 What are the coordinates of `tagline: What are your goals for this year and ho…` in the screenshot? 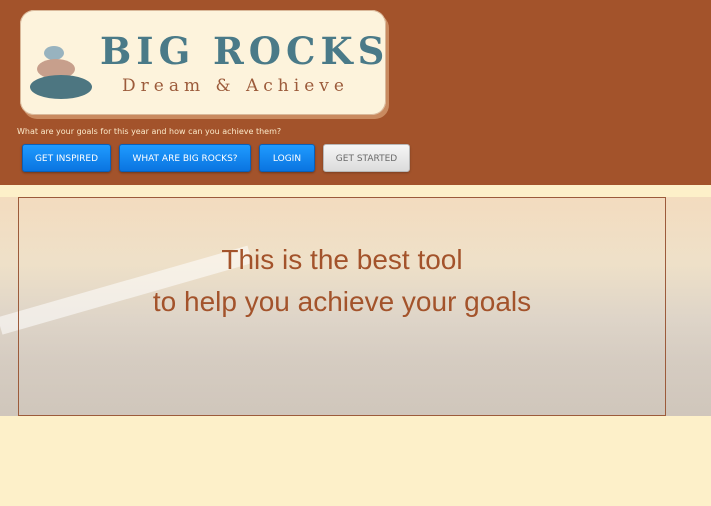 It's located at (149, 131).